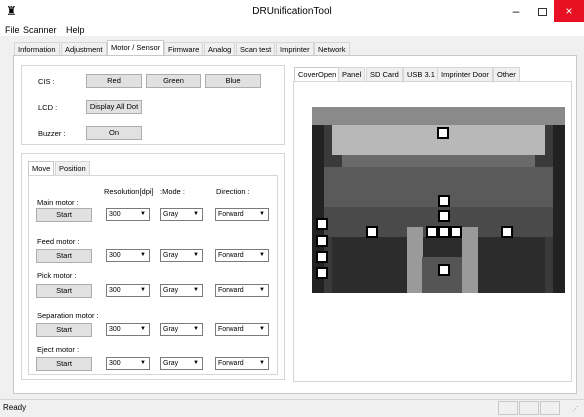 Image resolution: width=584 pixels, height=417 pixels. Describe the element at coordinates (233, 81) in the screenshot. I see `cis-blue-button: Blue` at that location.